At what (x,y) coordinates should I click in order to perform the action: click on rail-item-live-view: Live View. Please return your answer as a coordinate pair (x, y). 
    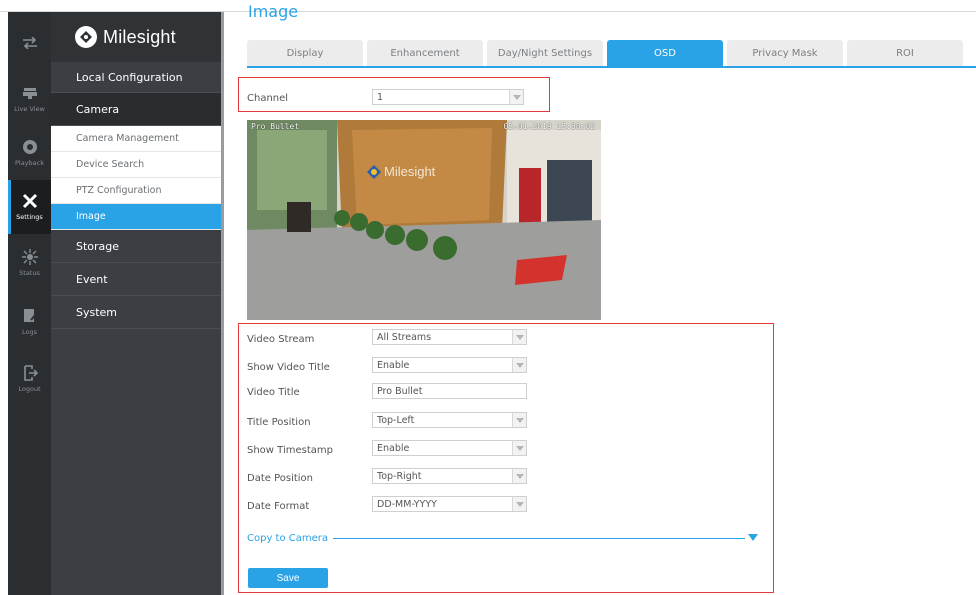
    Looking at the image, I should click on (29, 99).